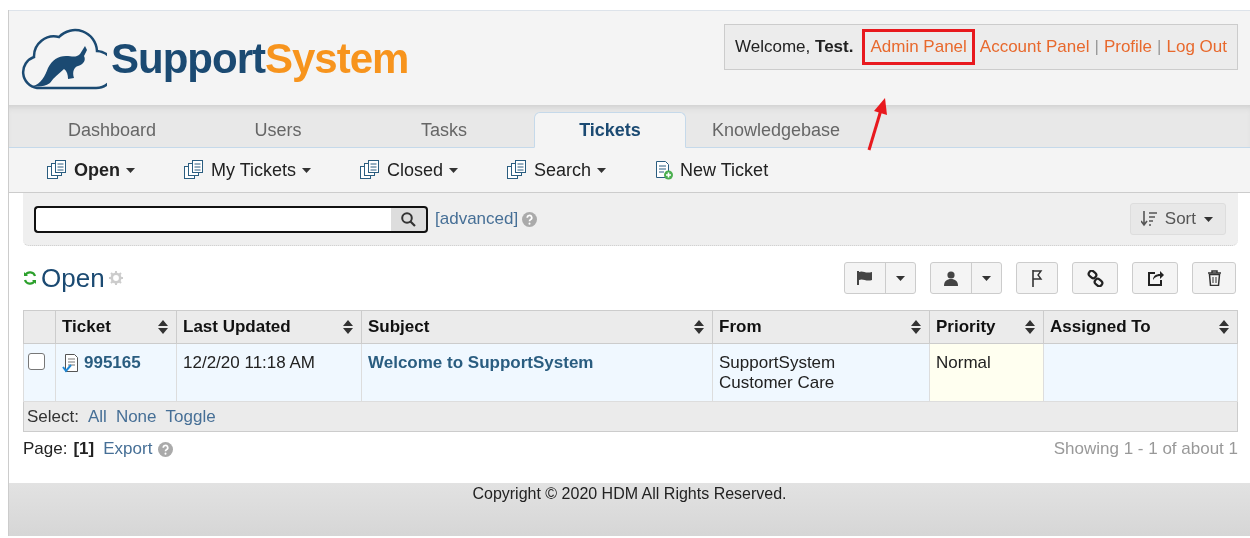 The width and height of the screenshot is (1250, 538). Describe the element at coordinates (444, 130) in the screenshot. I see `tab: Tasks` at that location.